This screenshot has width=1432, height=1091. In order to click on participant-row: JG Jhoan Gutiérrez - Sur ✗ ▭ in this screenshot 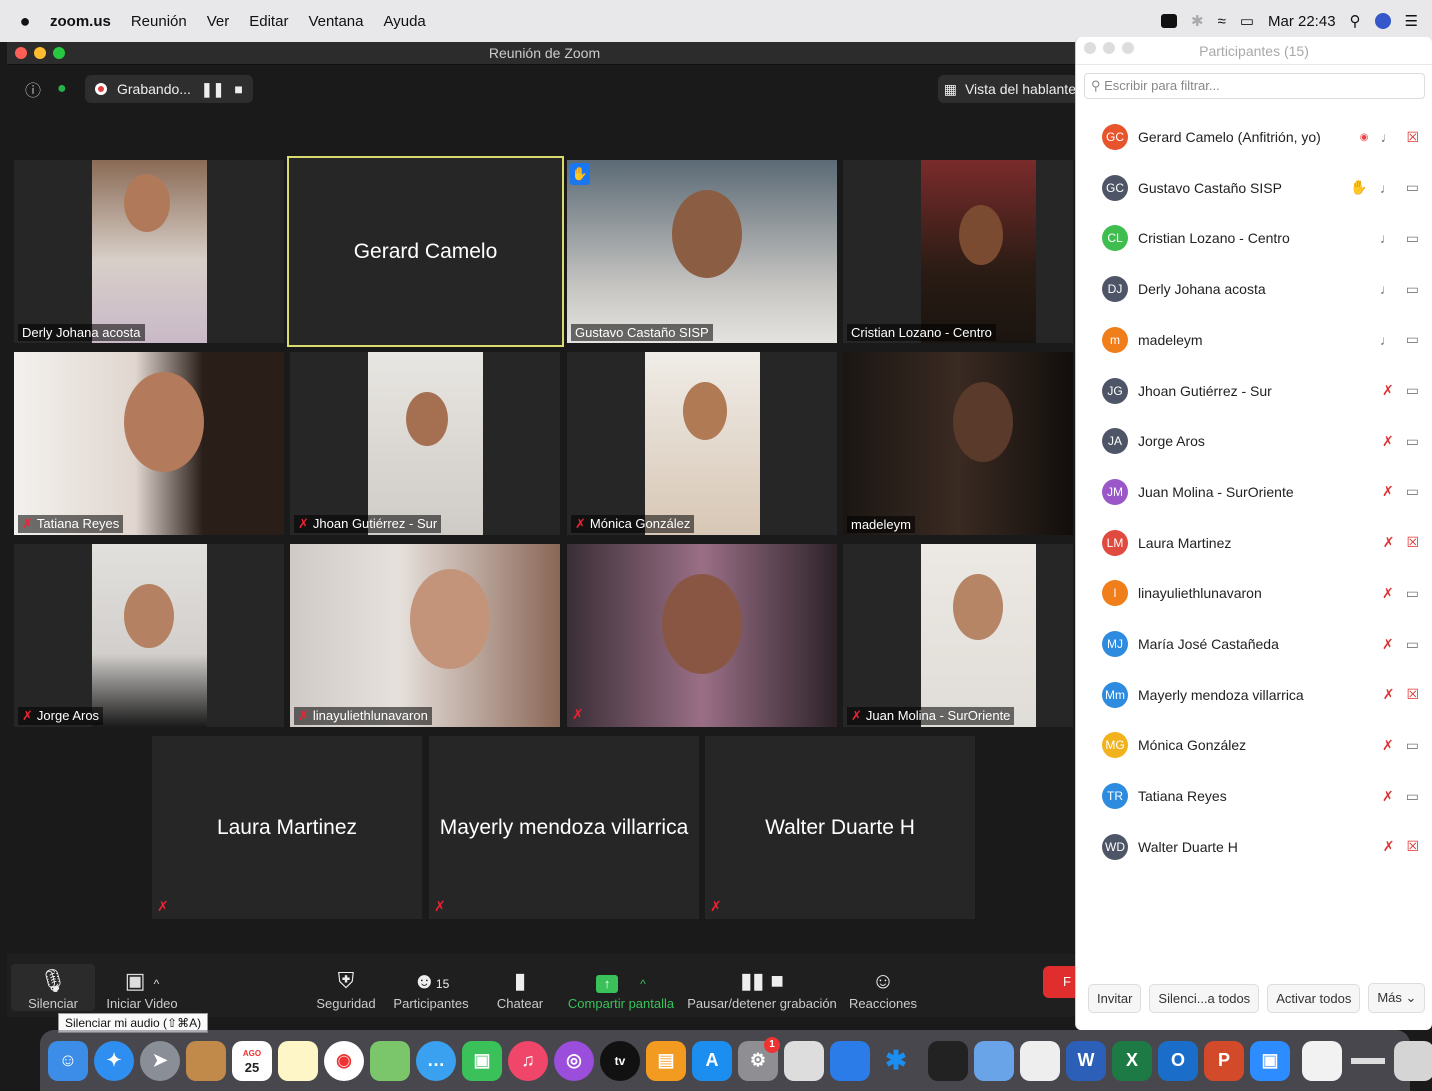, I will do `click(1254, 391)`.